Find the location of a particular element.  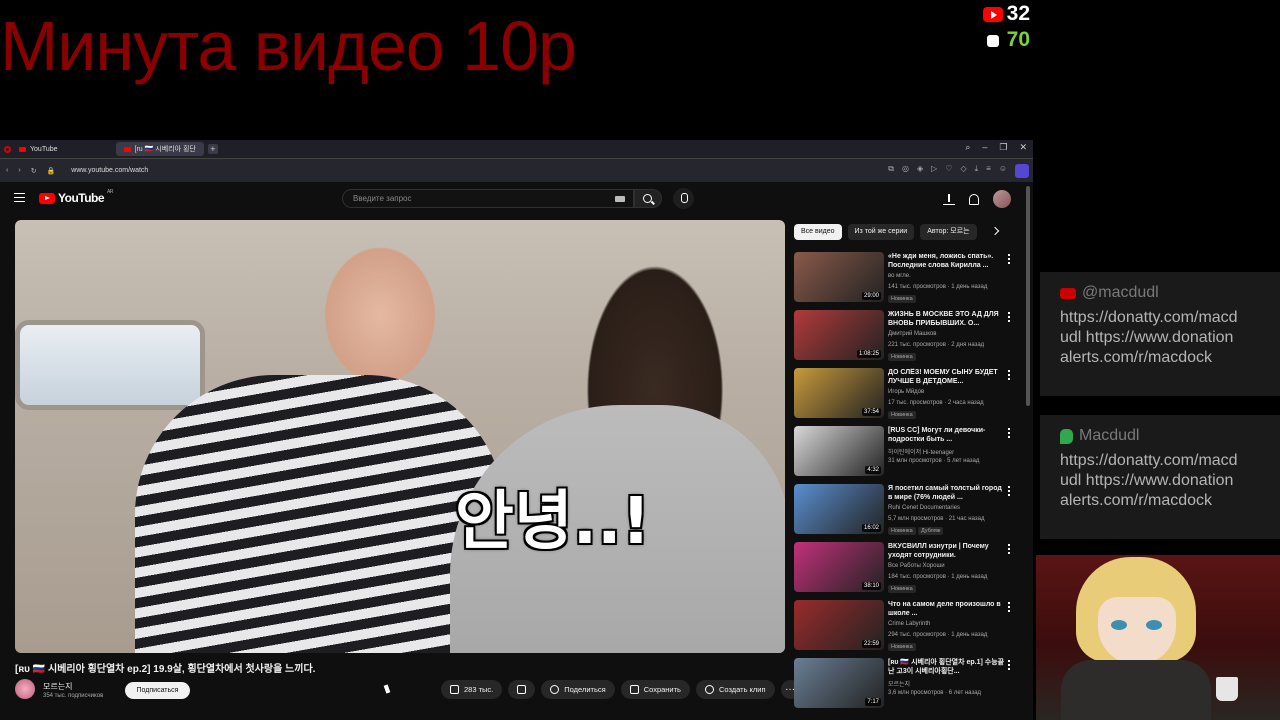

minimize-icon: – is located at coordinates (984, 147).